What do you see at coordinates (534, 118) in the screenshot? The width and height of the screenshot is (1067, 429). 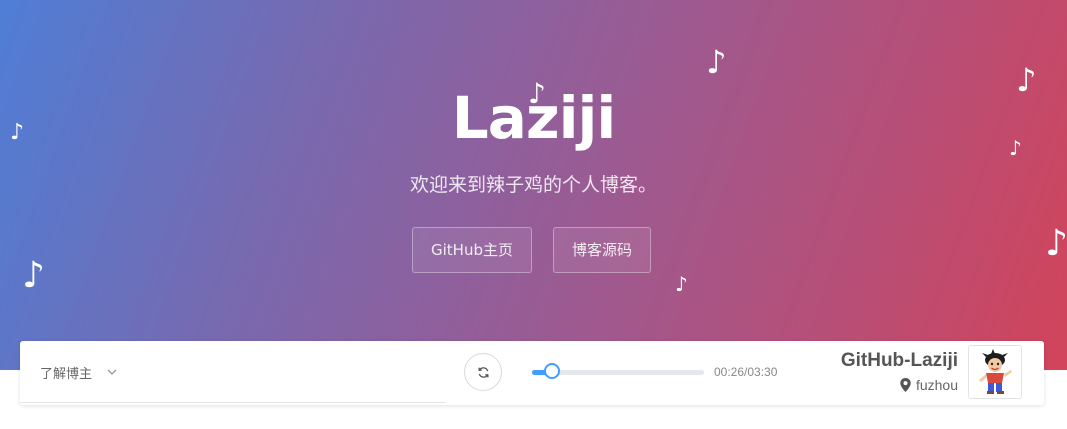 I see `site-title: Laziji` at bounding box center [534, 118].